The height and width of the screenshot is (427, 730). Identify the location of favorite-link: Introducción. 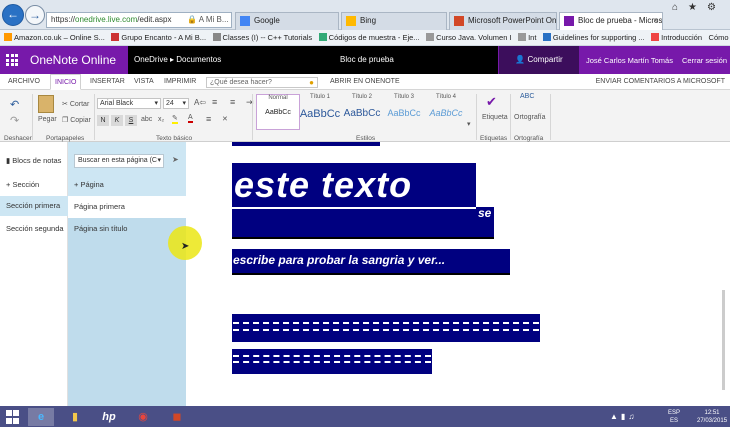
(676, 37).